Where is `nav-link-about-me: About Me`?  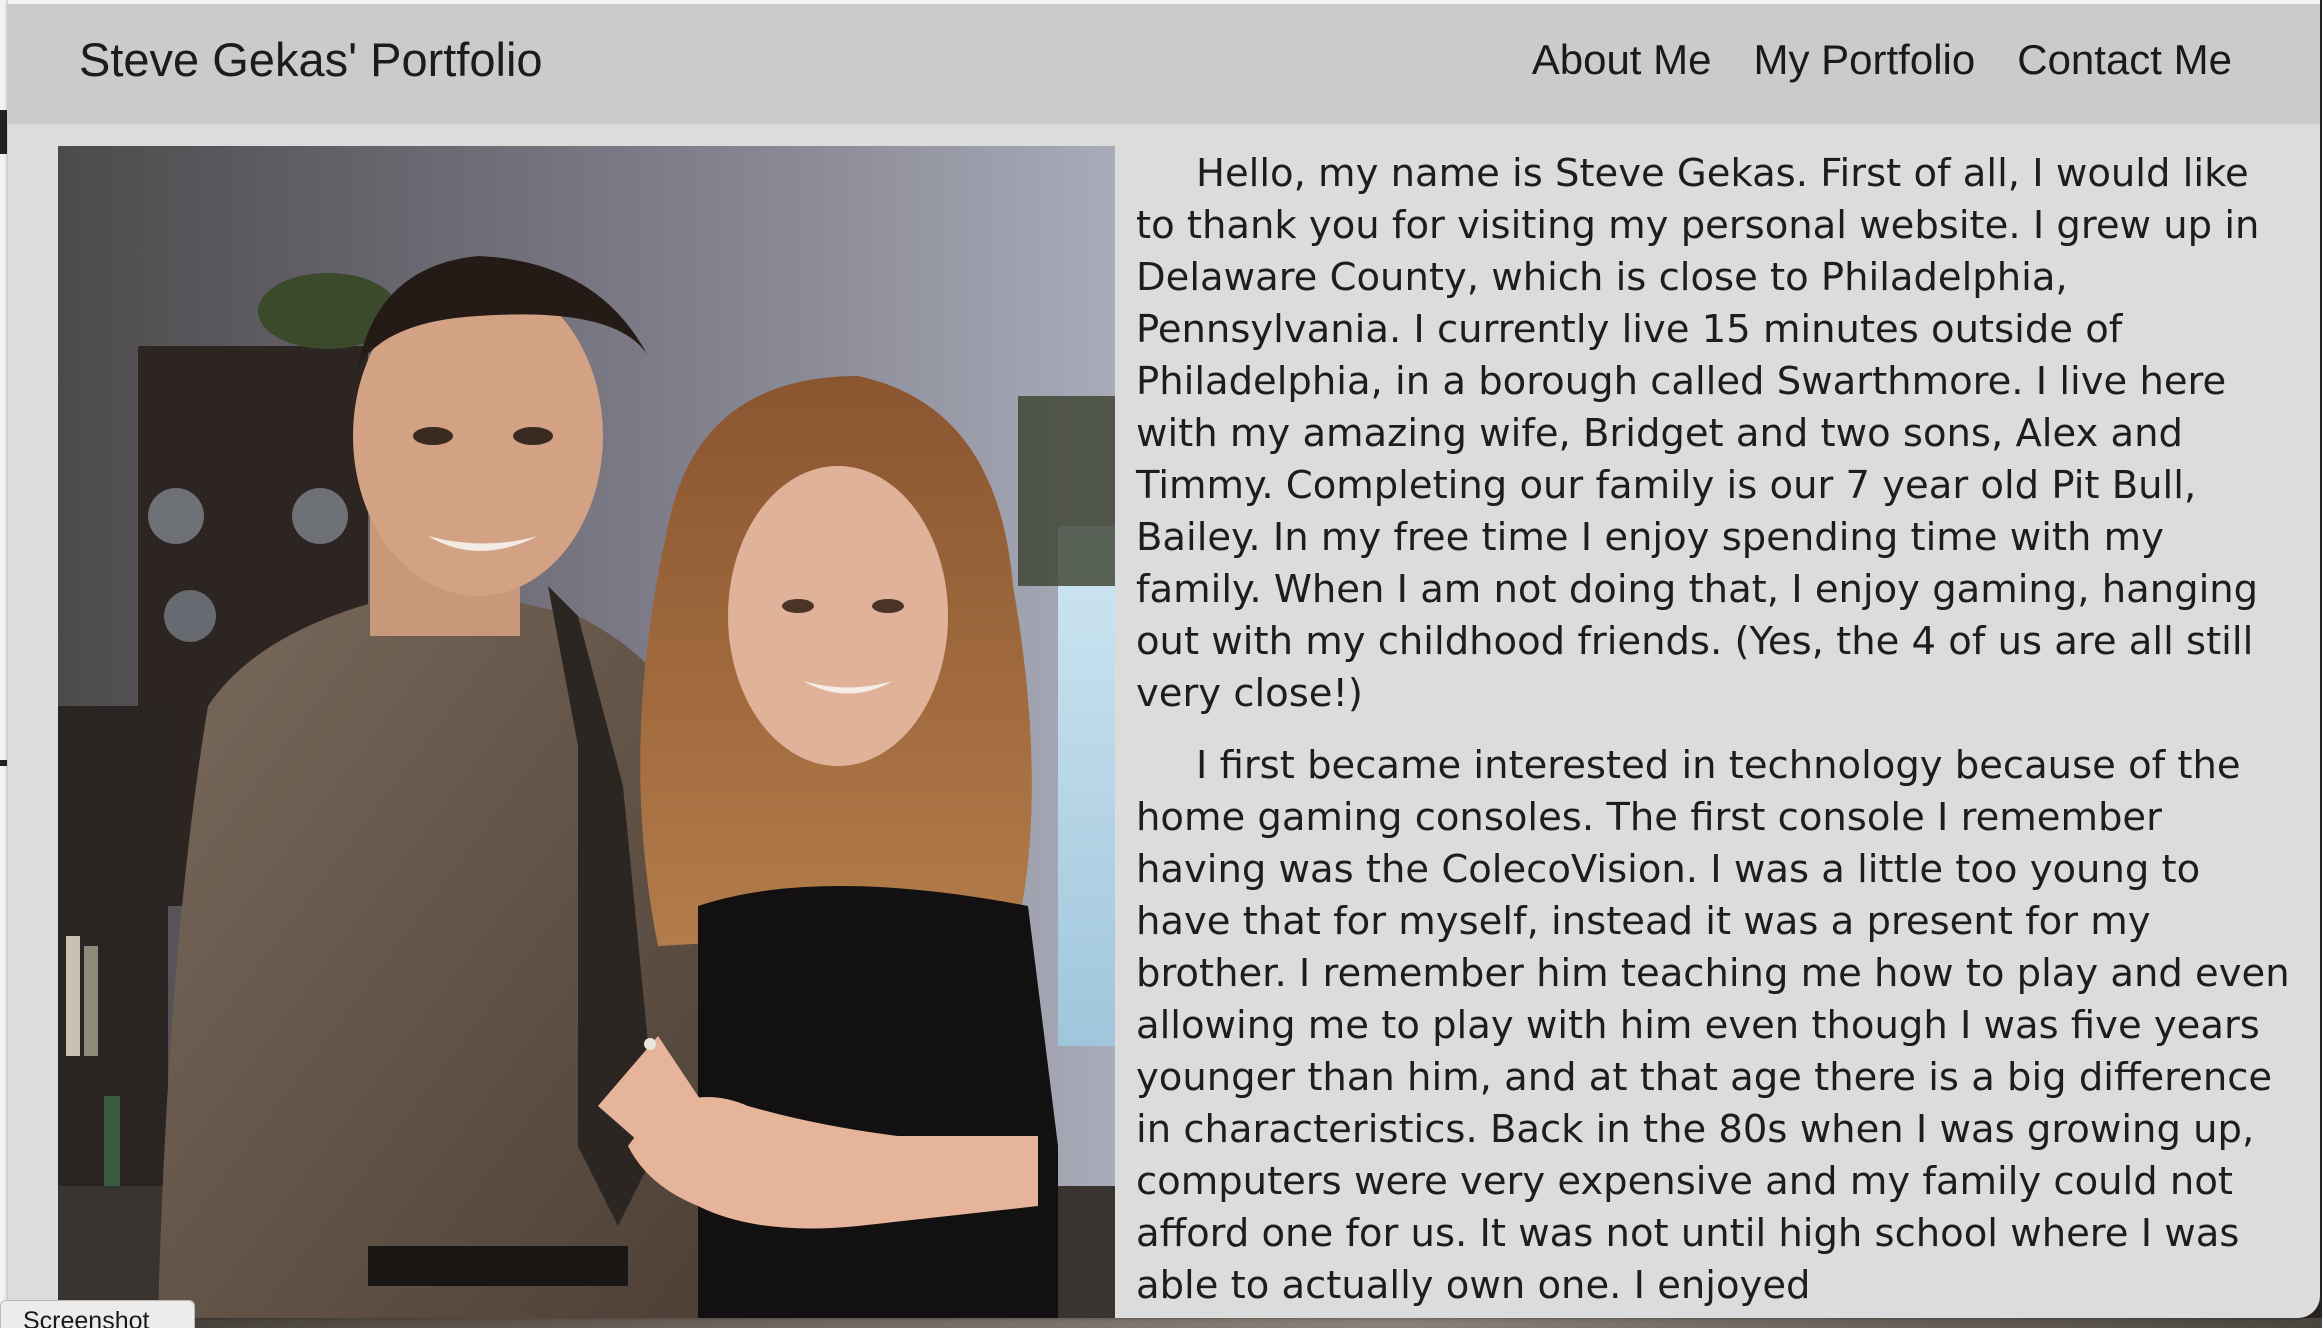 nav-link-about-me: About Me is located at coordinates (1622, 60).